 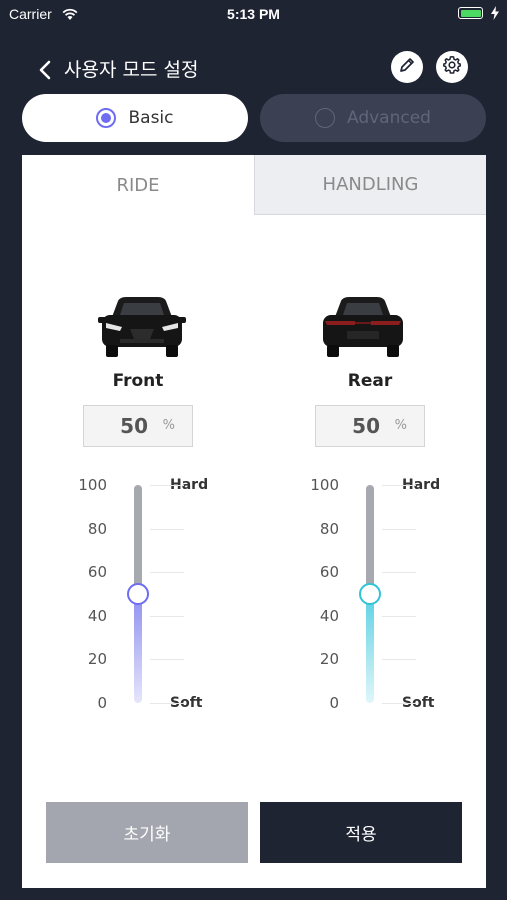 I want to click on gear-icon, so click(x=452, y=67).